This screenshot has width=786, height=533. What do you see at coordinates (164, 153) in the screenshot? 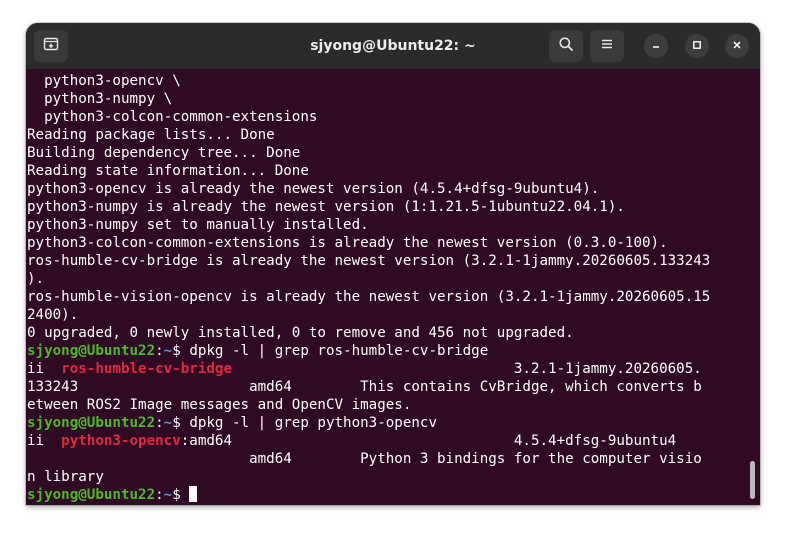
I see `output-text: Building dependency tree... Done` at bounding box center [164, 153].